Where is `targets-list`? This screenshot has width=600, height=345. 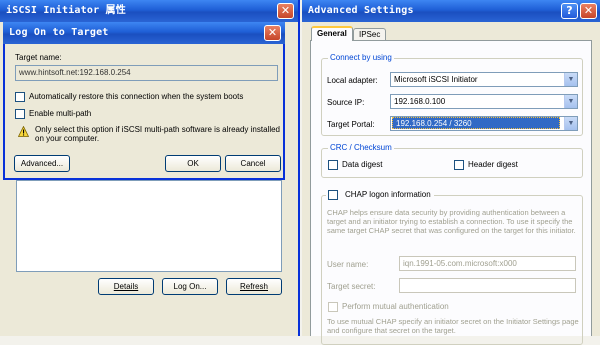 targets-list is located at coordinates (149, 226).